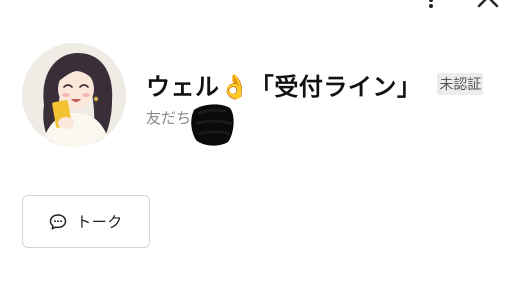 The image size is (520, 296). Describe the element at coordinates (183, 86) in the screenshot. I see `profile-name-prefix: ウェル` at that location.